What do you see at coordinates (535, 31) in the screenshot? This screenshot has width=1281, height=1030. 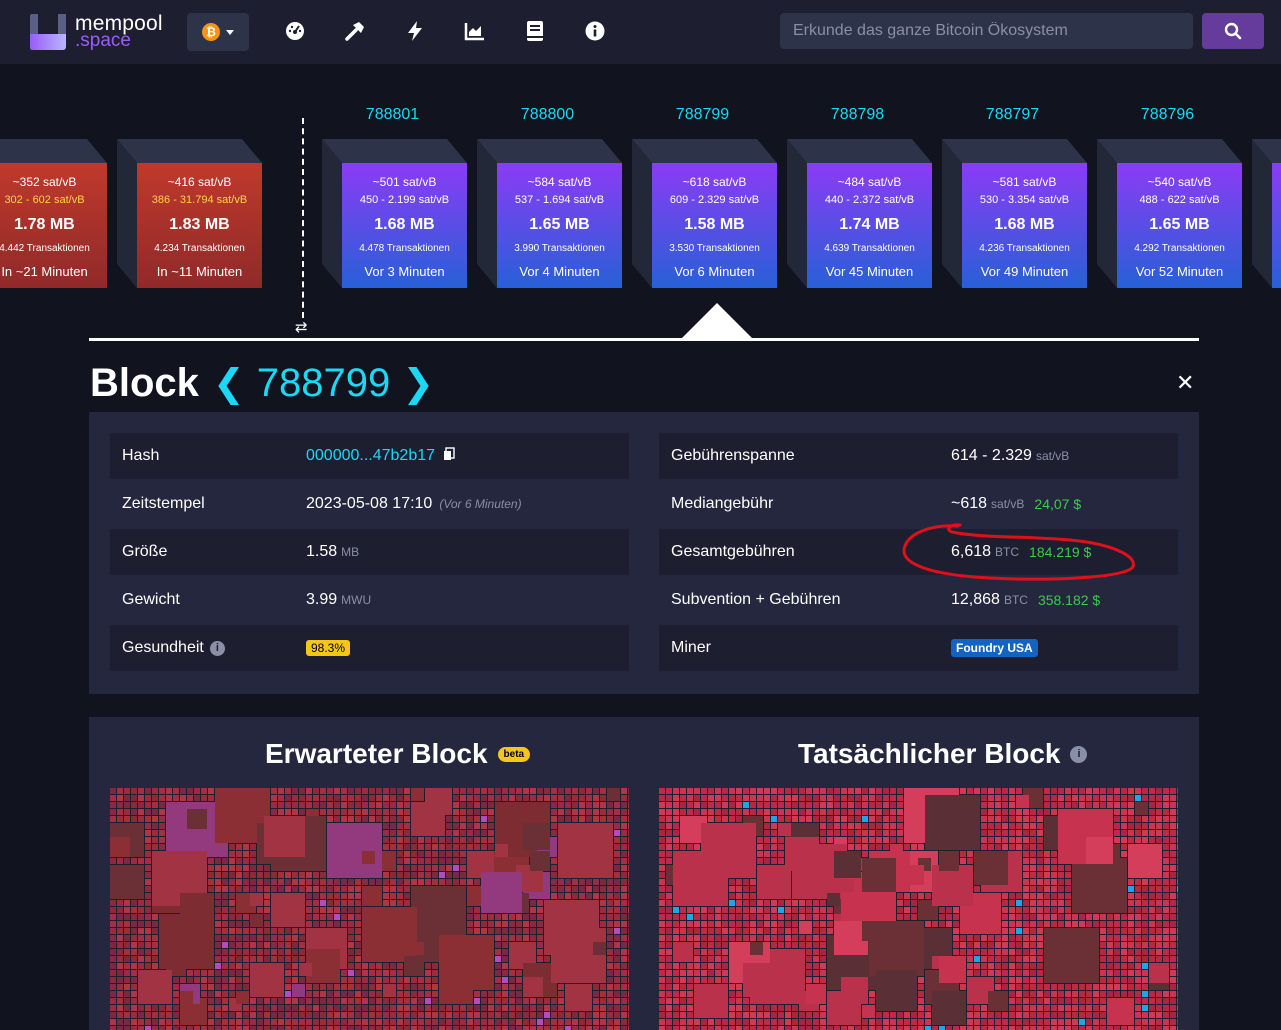 I see `docs-icon` at bounding box center [535, 31].